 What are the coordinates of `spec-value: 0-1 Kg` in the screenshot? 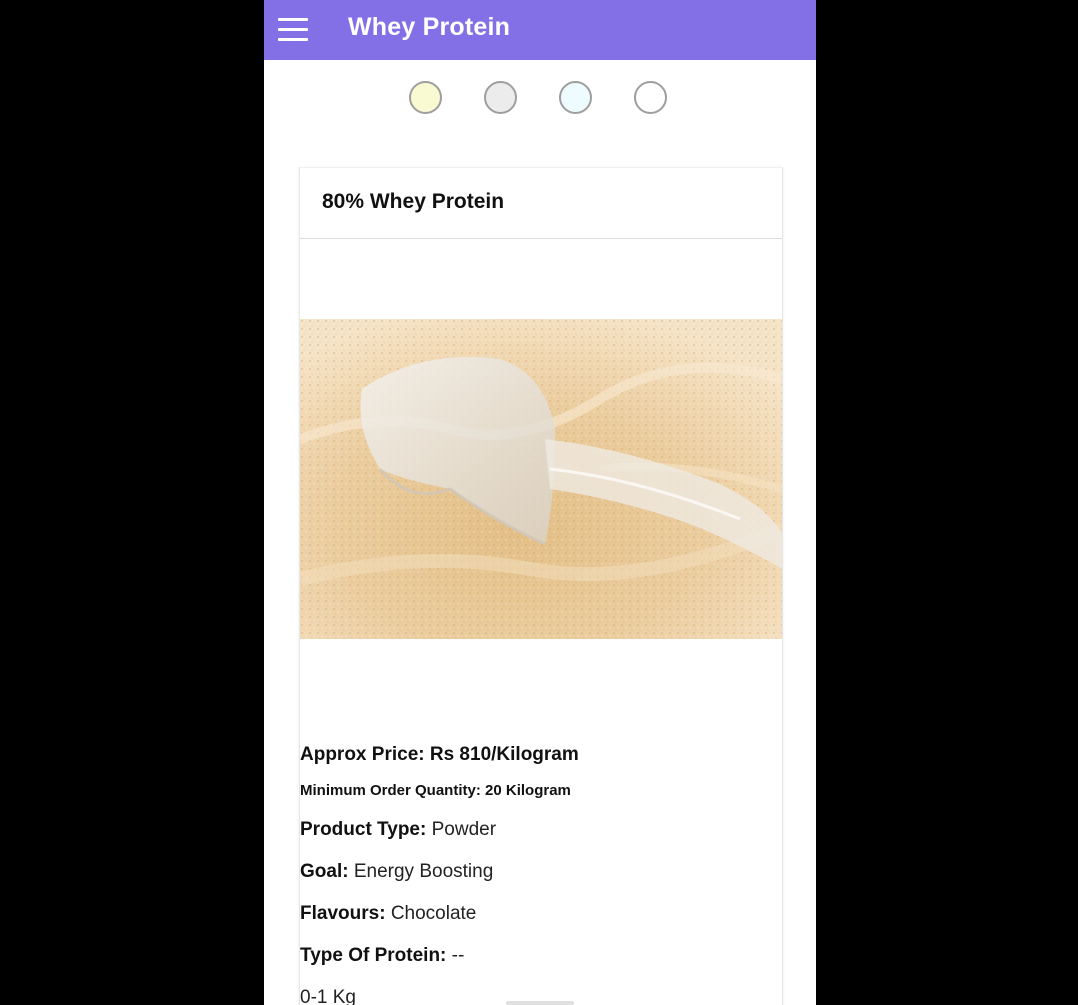 It's located at (328, 996).